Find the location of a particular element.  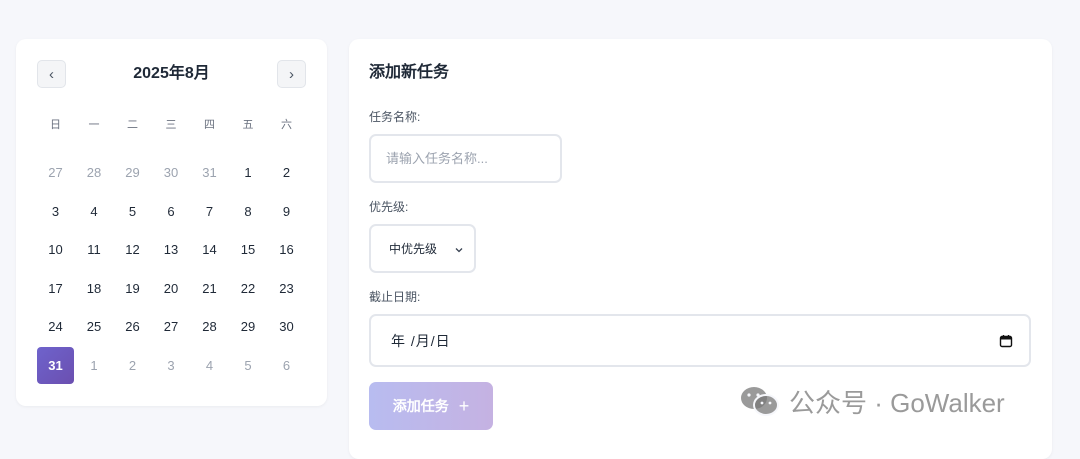

priority-label: 优先级: is located at coordinates (389, 207).